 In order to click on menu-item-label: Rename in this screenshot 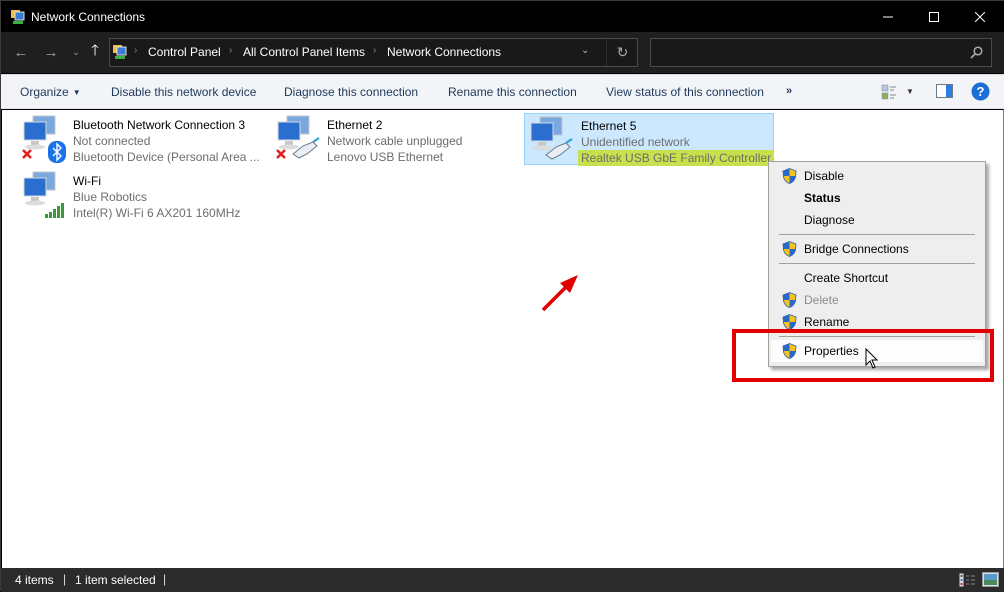, I will do `click(827, 322)`.